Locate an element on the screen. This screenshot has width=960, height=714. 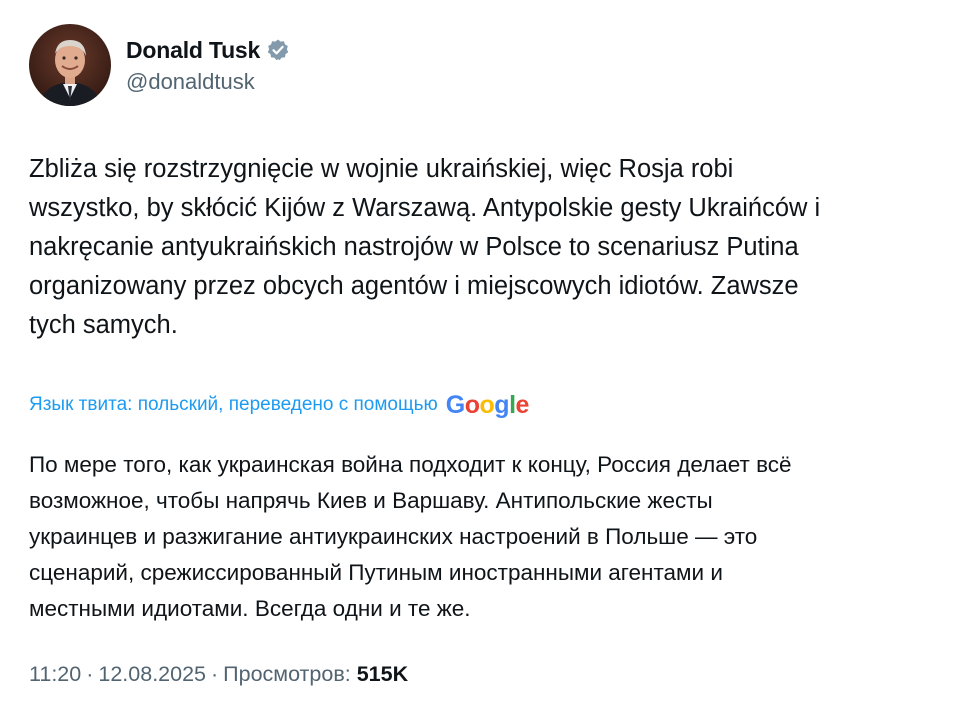
verified-badge-icon is located at coordinates (278, 50).